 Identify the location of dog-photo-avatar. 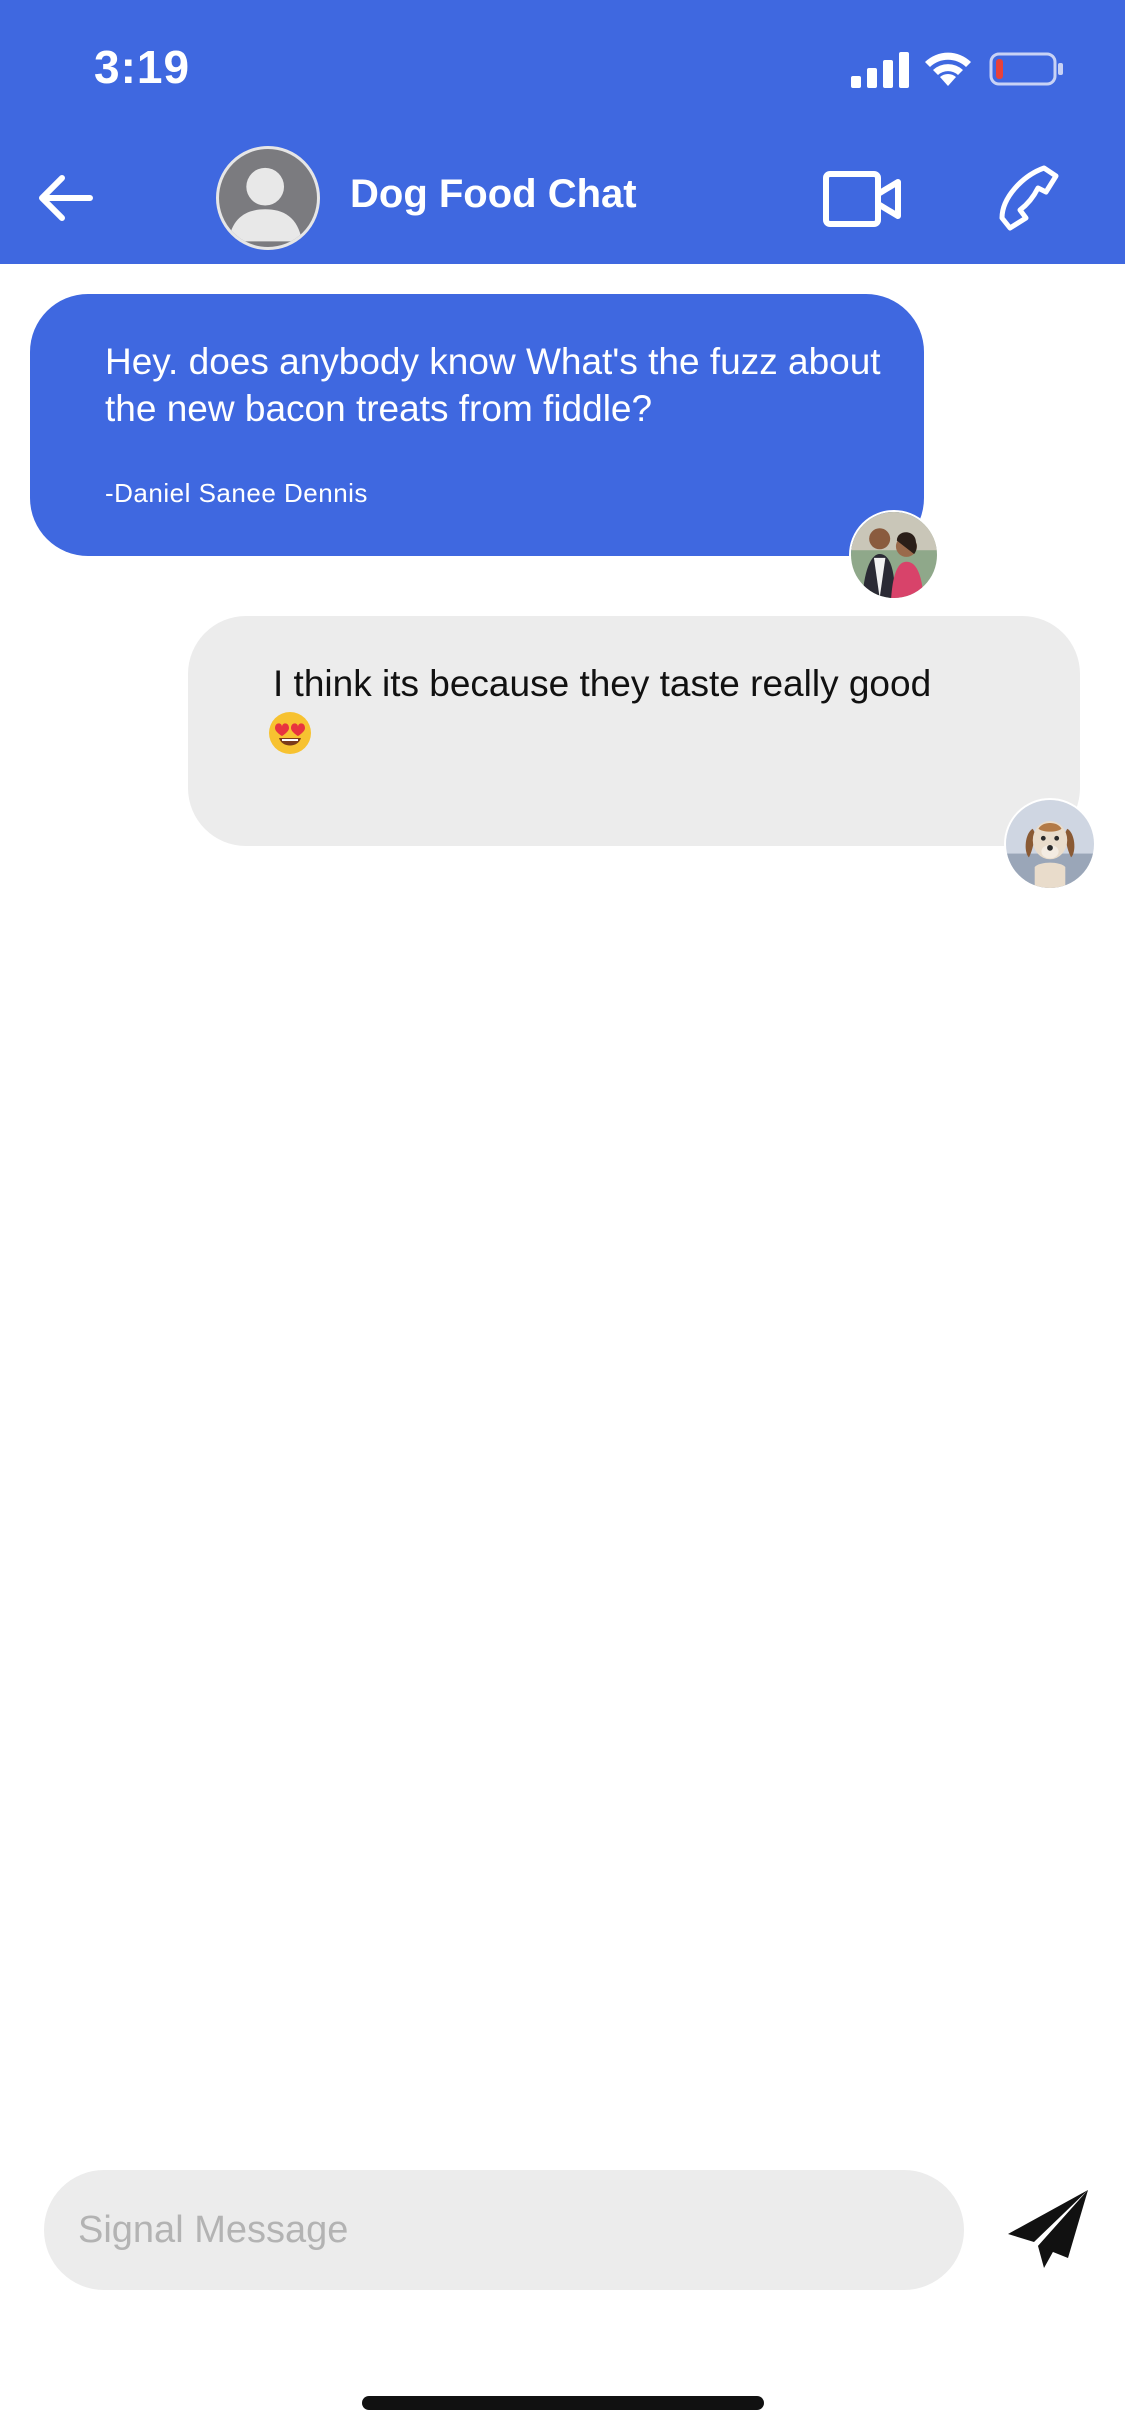
(1050, 844).